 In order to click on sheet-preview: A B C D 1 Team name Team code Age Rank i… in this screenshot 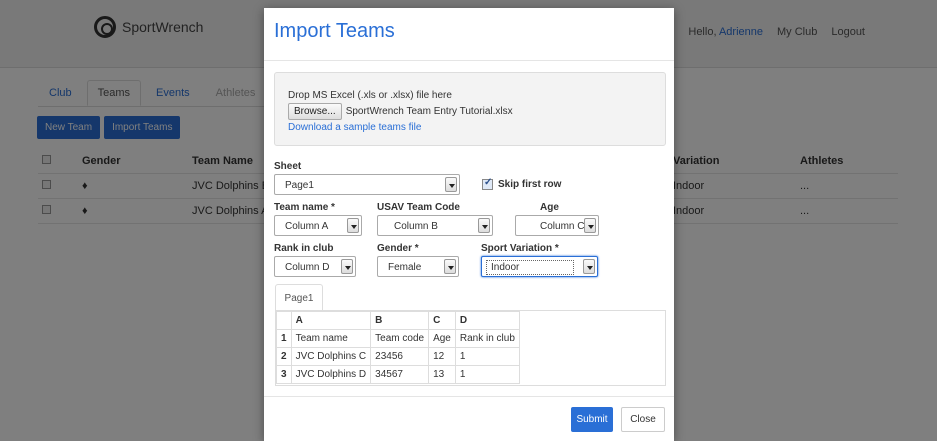, I will do `click(470, 348)`.